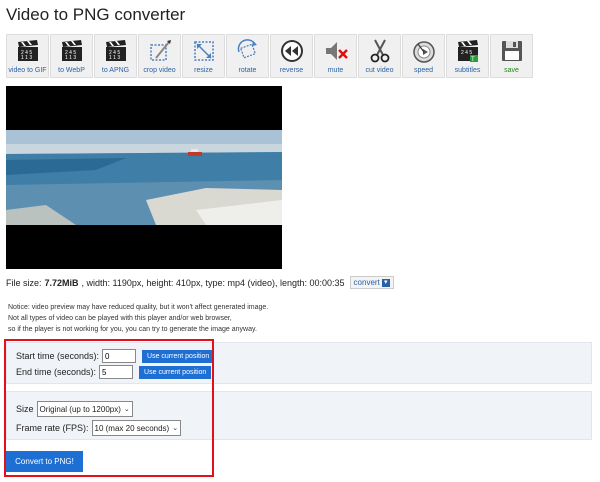 The height and width of the screenshot is (482, 600). What do you see at coordinates (203, 70) in the screenshot?
I see `toolbar-label: resize` at bounding box center [203, 70].